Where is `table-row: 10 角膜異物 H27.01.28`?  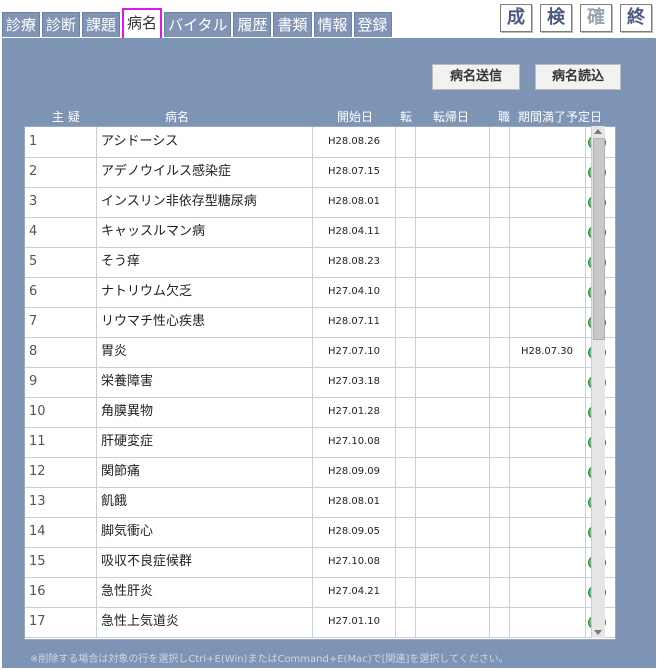
table-row: 10 角膜異物 H27.01.28 is located at coordinates (320, 412).